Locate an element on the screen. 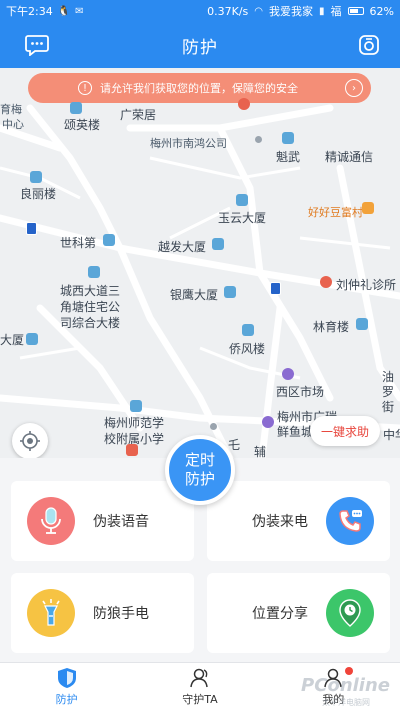 This screenshot has width=400, height=711. map-label: 城西大道三 is located at coordinates (90, 291).